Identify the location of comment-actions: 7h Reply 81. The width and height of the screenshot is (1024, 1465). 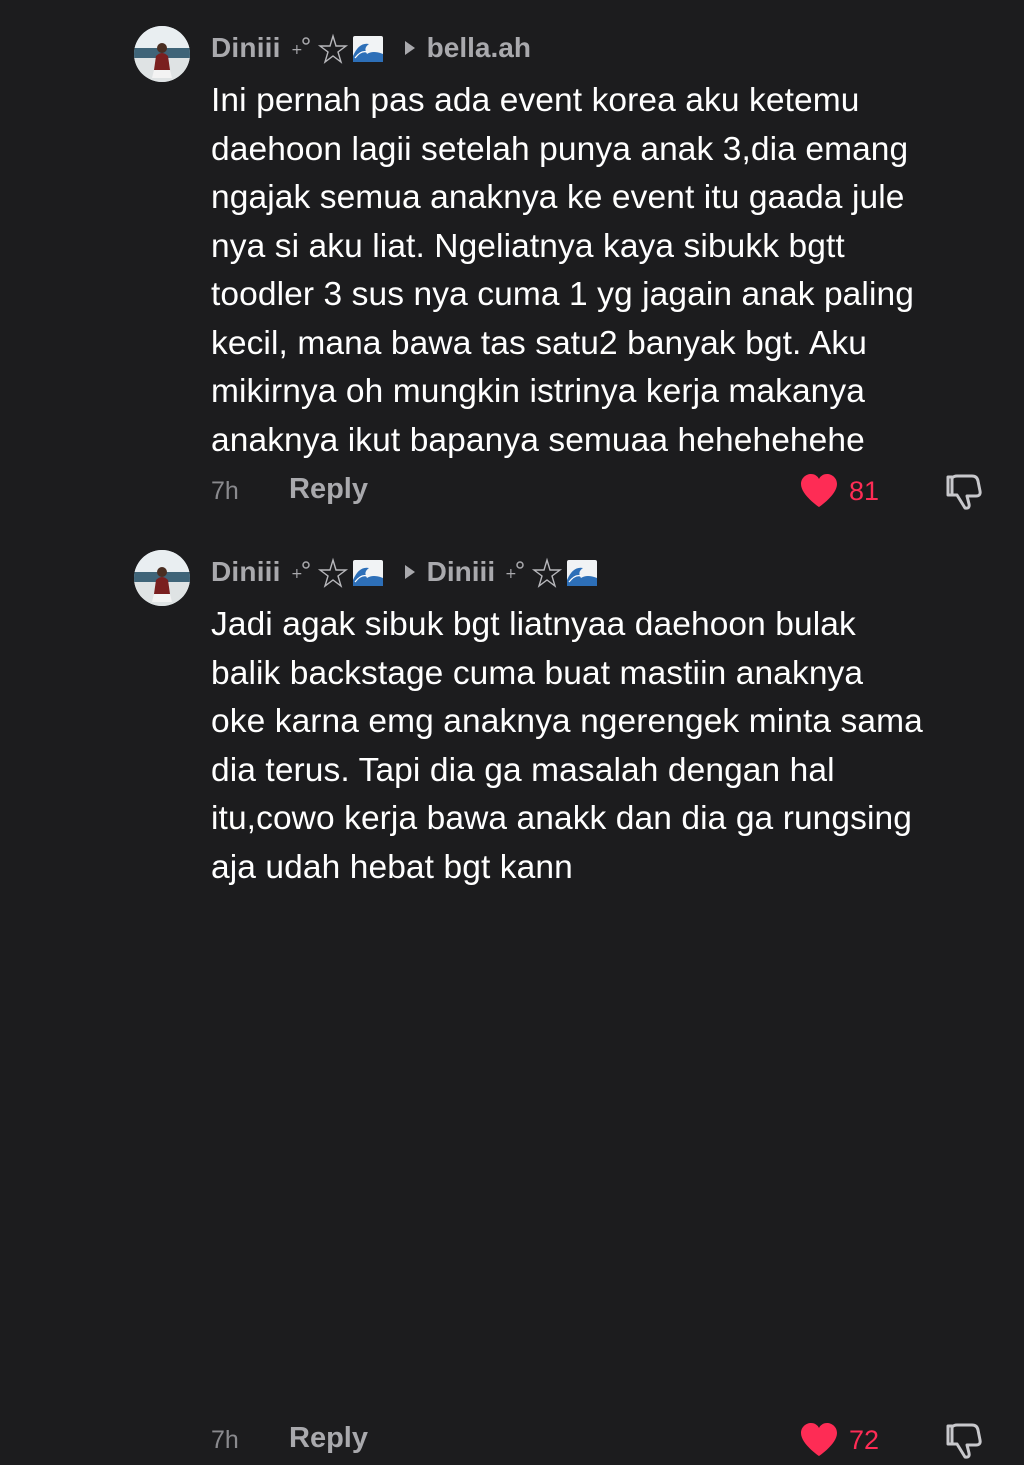
(606, 491).